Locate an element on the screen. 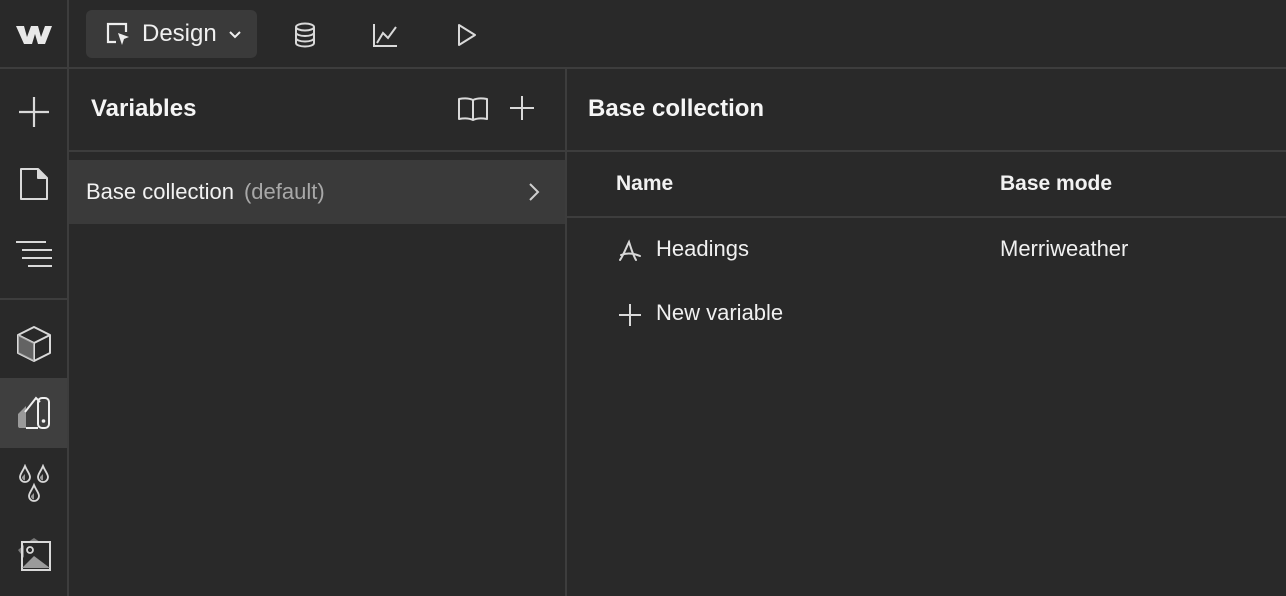 The width and height of the screenshot is (1286, 596). book-icon is located at coordinates (474, 110).